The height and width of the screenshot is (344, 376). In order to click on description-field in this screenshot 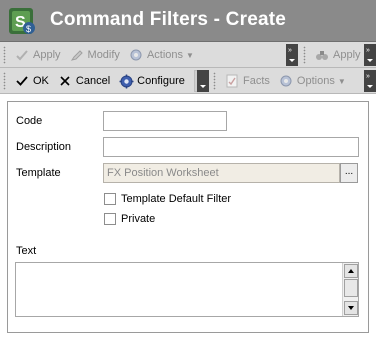, I will do `click(231, 147)`.